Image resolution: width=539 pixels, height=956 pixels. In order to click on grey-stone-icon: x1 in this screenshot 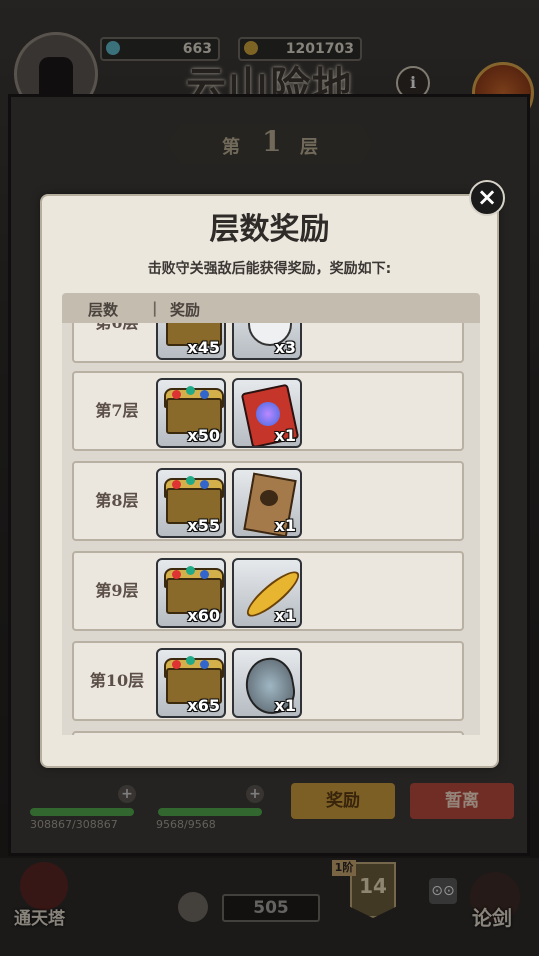, I will do `click(267, 683)`.